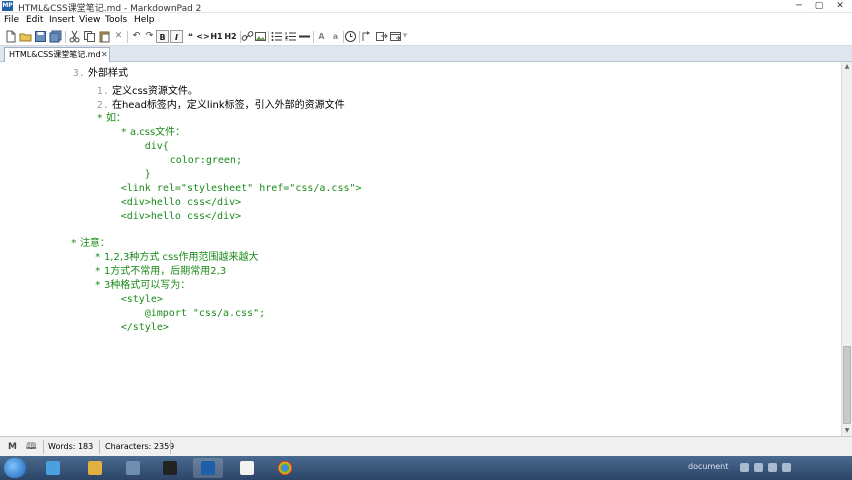 The height and width of the screenshot is (480, 852). Describe the element at coordinates (381, 36) in the screenshot. I see `export-icon` at that location.